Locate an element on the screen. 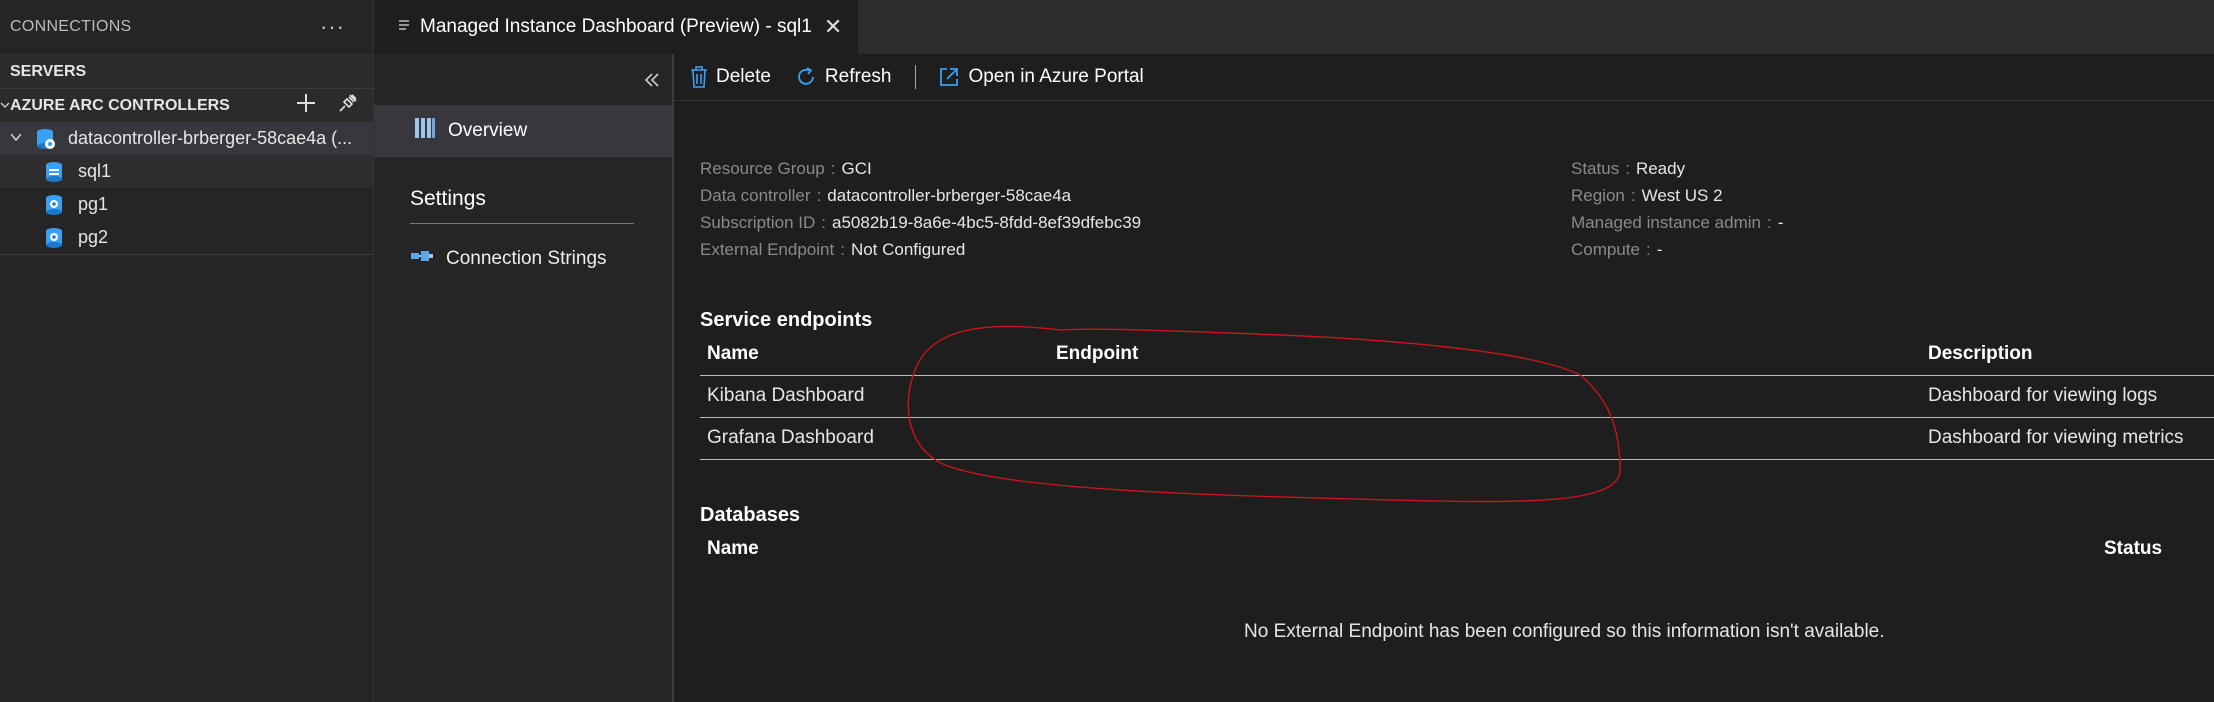  property-external-endpoint: External Endpoint: Not Configured is located at coordinates (833, 249).